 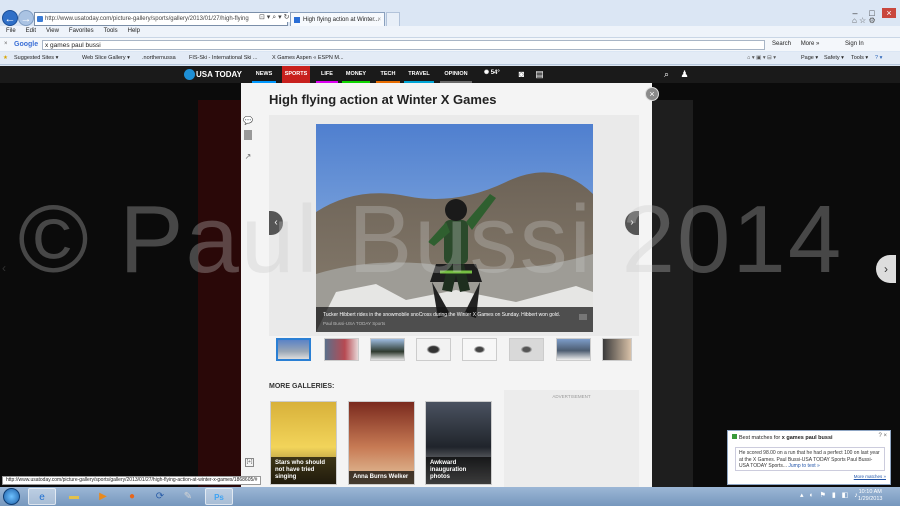 What do you see at coordinates (381, 443) in the screenshot?
I see `gallery-card-anna: Anna Burns Welker` at bounding box center [381, 443].